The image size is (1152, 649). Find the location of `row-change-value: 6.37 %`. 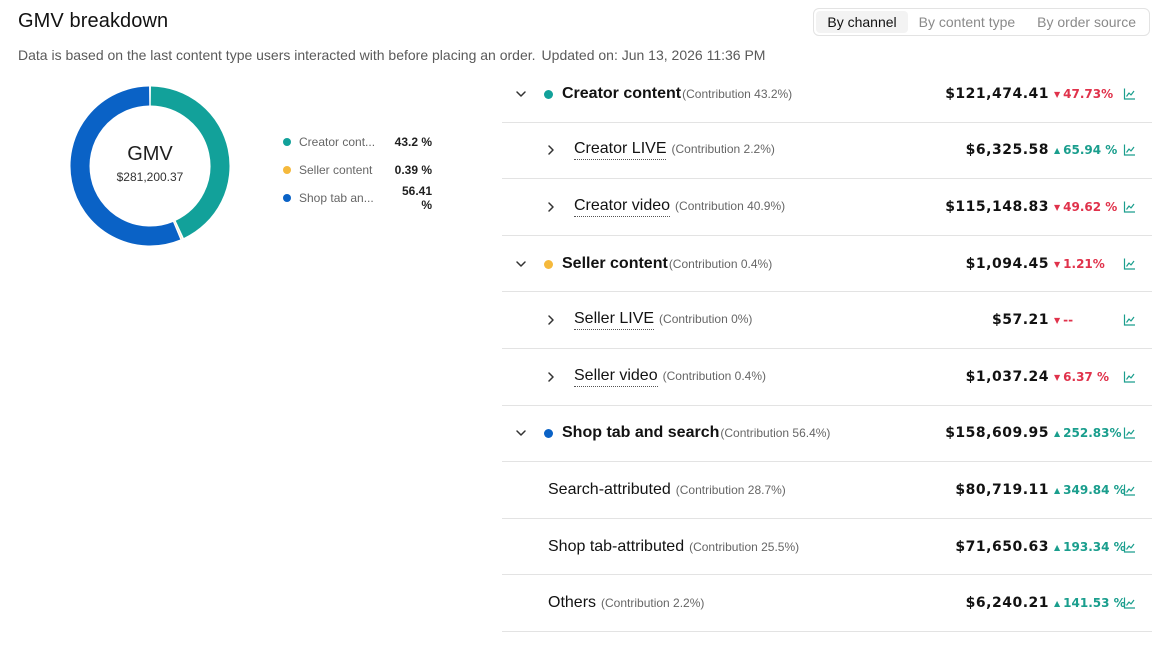

row-change-value: 6.37 % is located at coordinates (1086, 376).